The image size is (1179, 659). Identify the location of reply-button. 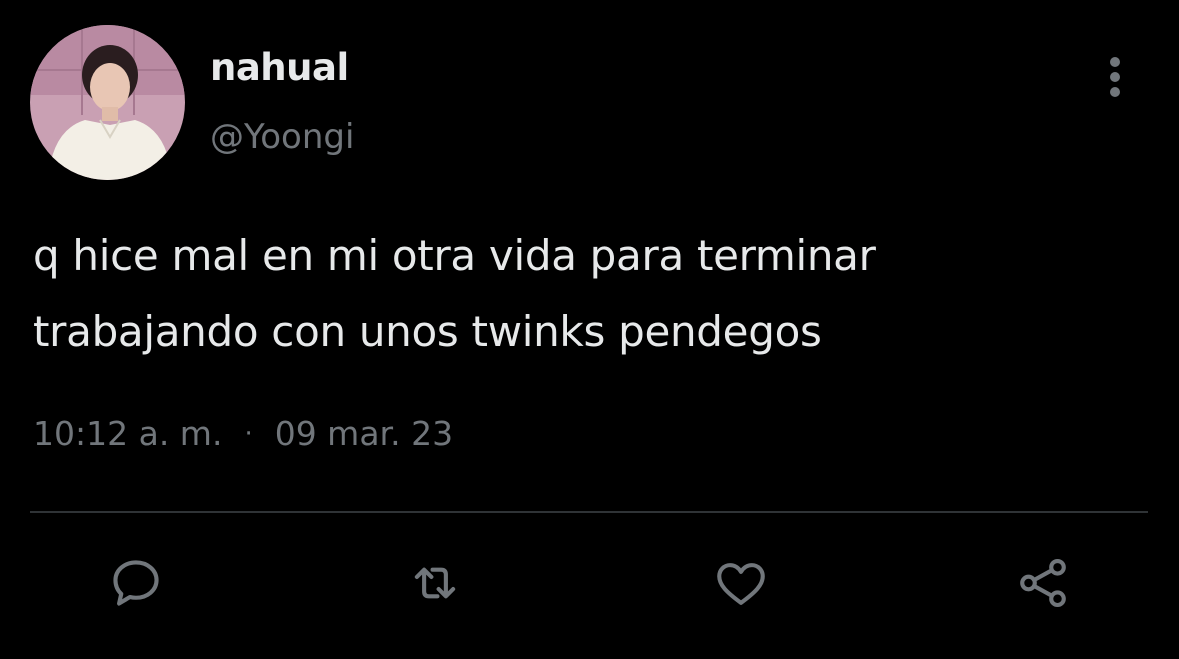
(136, 583).